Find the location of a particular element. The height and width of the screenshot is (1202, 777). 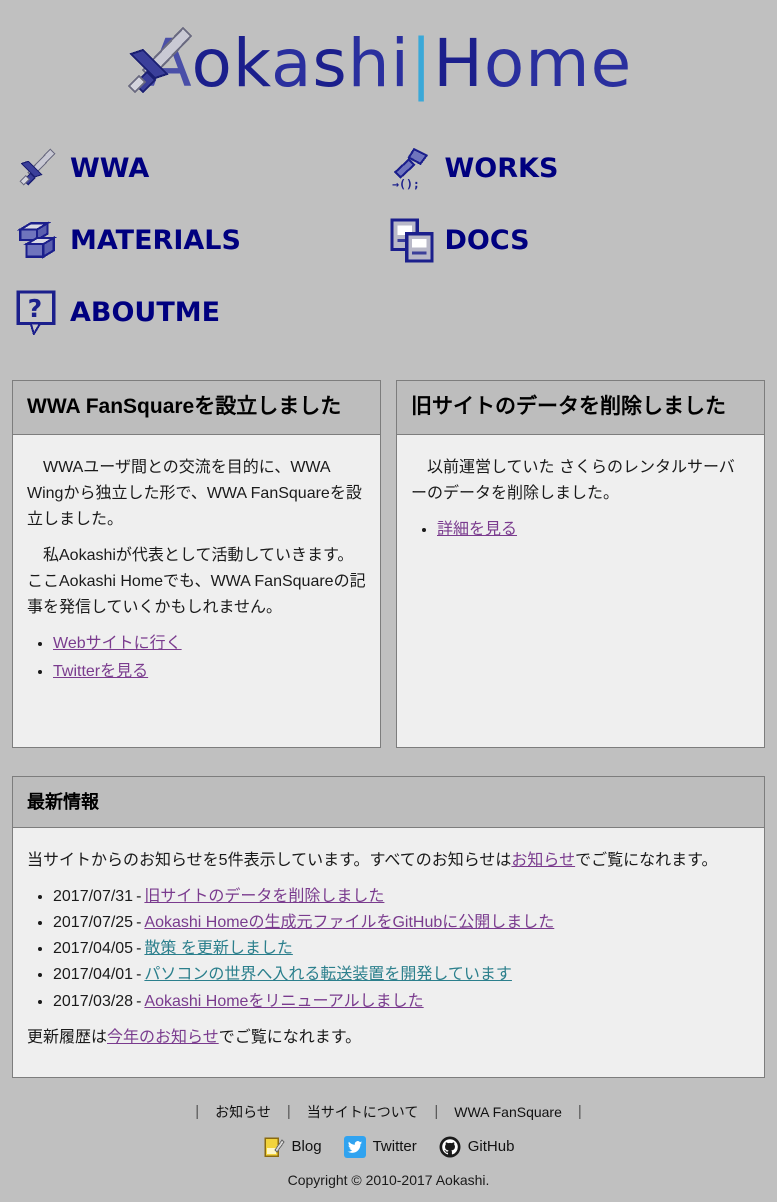

social-label: GitHub is located at coordinates (491, 1146).